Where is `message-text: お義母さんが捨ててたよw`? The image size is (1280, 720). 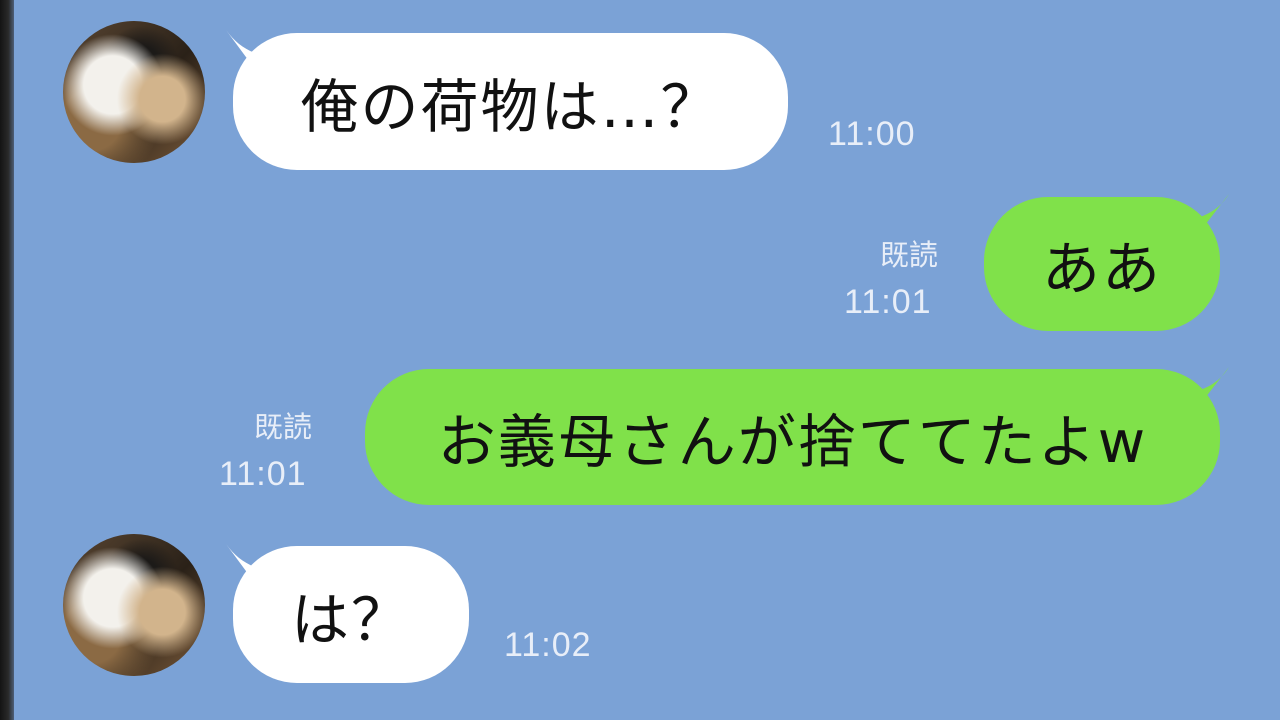
message-text: お義母さんが捨ててたよw is located at coordinates (792, 442).